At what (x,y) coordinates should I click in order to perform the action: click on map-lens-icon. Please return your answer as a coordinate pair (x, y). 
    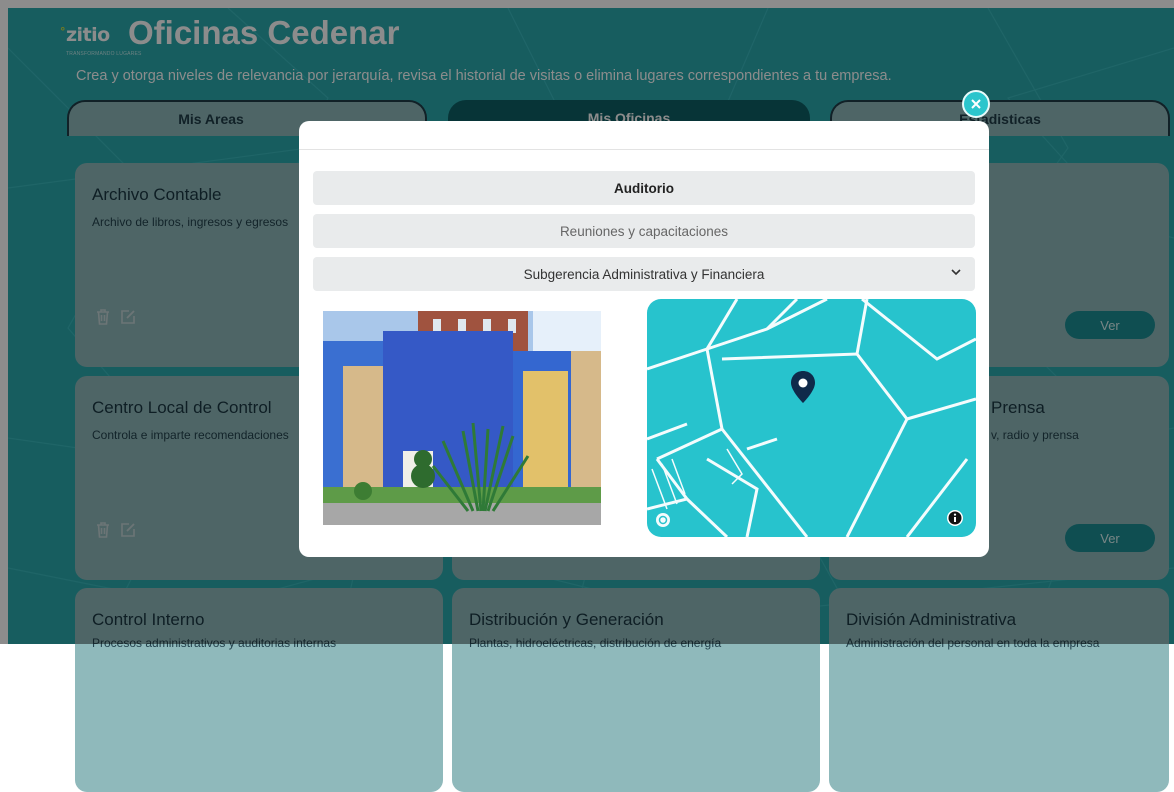
    Looking at the image, I should click on (663, 520).